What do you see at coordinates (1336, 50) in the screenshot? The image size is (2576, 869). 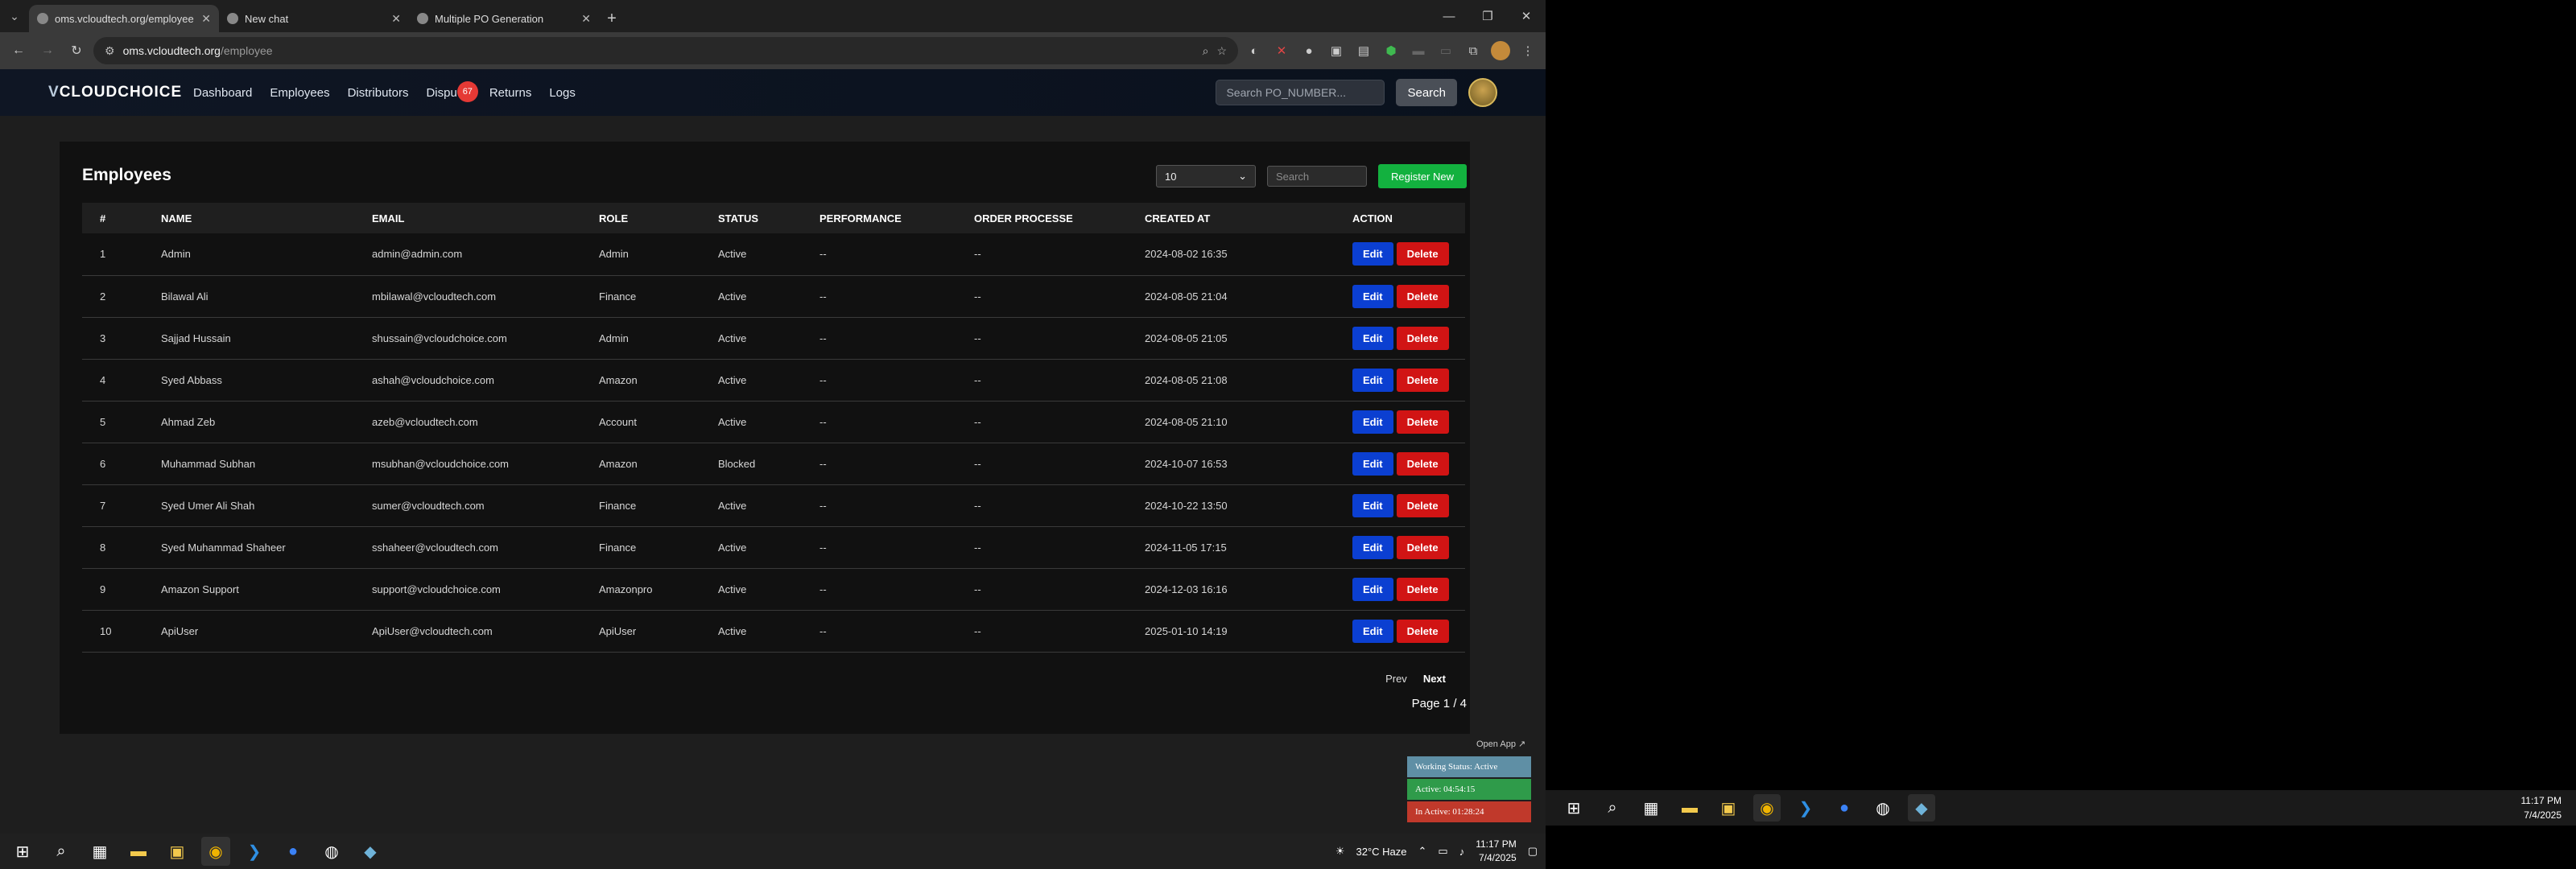 I see `extension-po-icon: ▣` at bounding box center [1336, 50].